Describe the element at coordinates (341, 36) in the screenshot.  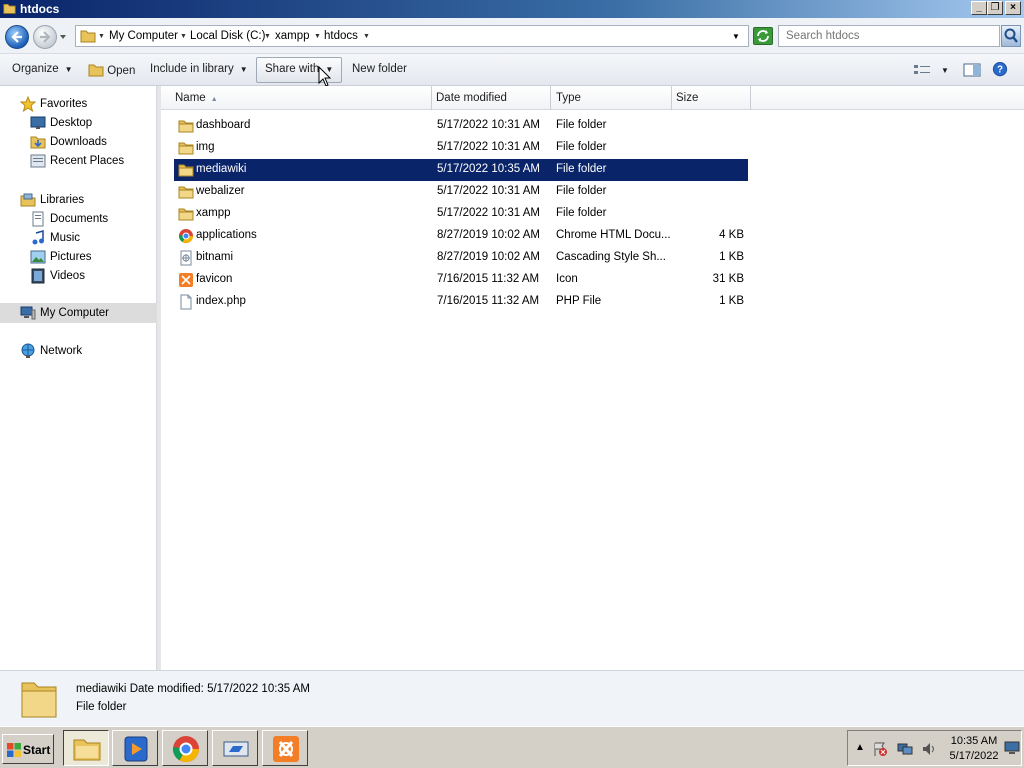
I see `breadcrumb-htdocs: htdocs` at that location.